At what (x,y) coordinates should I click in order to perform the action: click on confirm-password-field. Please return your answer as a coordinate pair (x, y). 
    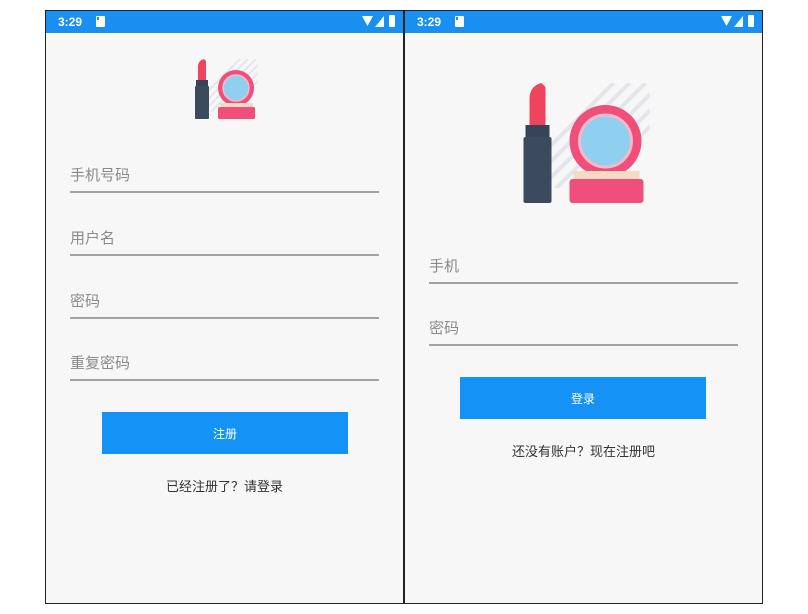
    Looking at the image, I should click on (224, 365).